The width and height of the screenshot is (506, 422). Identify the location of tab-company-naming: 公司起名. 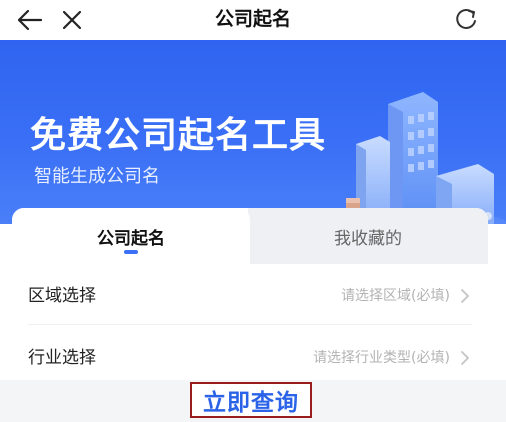
(131, 236).